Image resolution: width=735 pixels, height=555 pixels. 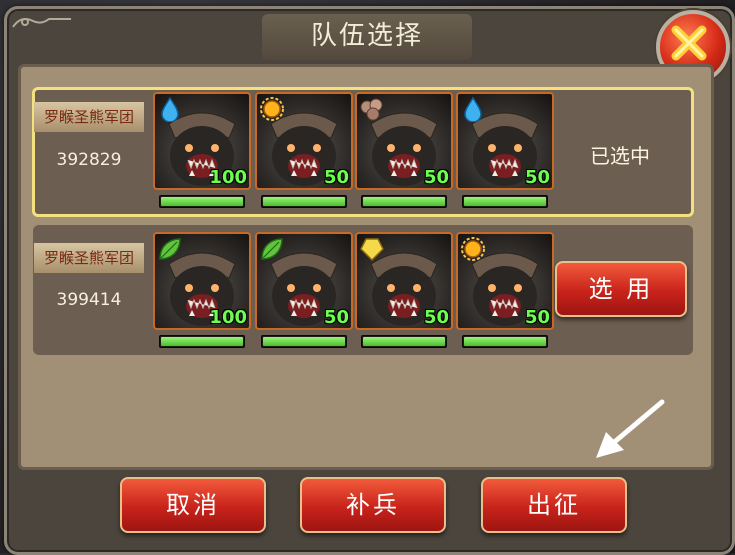 What do you see at coordinates (372, 249) in the screenshot?
I see `gem-icon` at bounding box center [372, 249].